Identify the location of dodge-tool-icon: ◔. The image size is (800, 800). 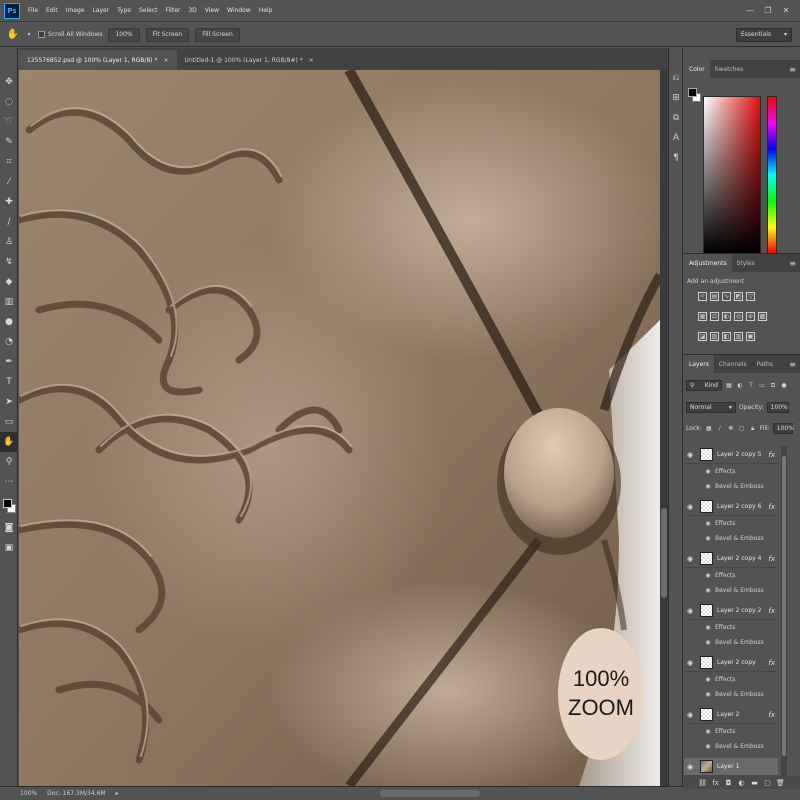
(9, 342).